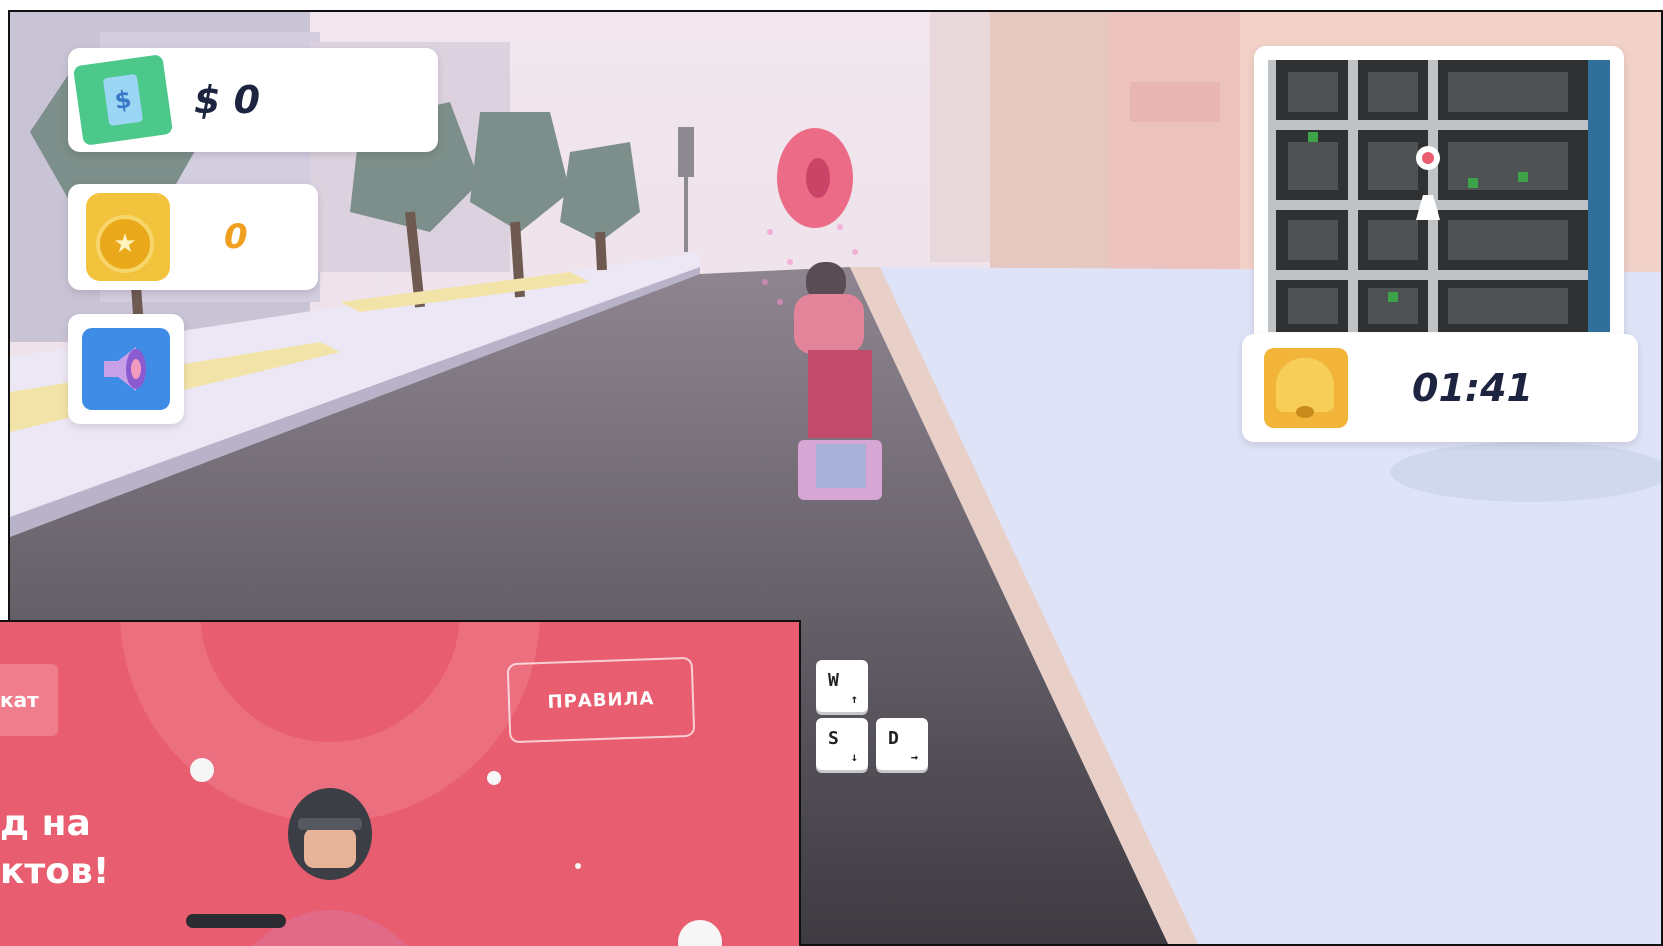 This screenshot has width=1663, height=946. What do you see at coordinates (19, 700) in the screenshot?
I see `partial-nav-tab-label: кат` at bounding box center [19, 700].